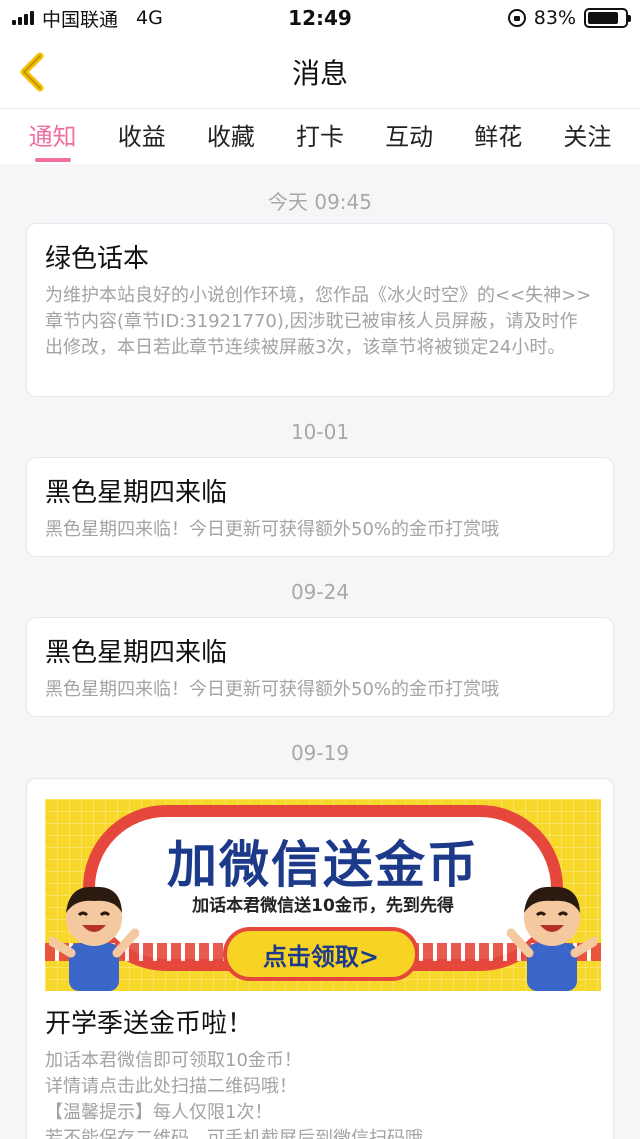 The height and width of the screenshot is (1139, 640). What do you see at coordinates (97, 259) in the screenshot?
I see `message-title: 绿色话本` at bounding box center [97, 259].